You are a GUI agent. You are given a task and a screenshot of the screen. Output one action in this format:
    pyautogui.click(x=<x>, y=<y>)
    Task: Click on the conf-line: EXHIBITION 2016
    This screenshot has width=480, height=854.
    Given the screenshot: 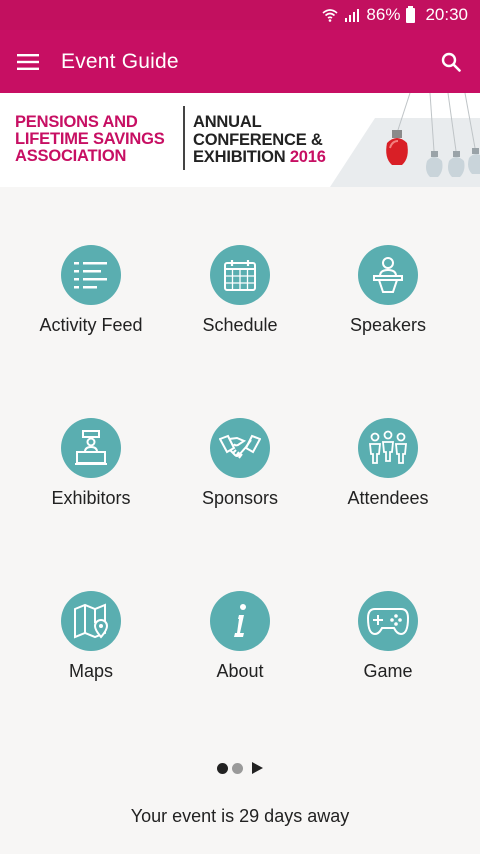 What is the action you would take?
    pyautogui.click(x=268, y=157)
    